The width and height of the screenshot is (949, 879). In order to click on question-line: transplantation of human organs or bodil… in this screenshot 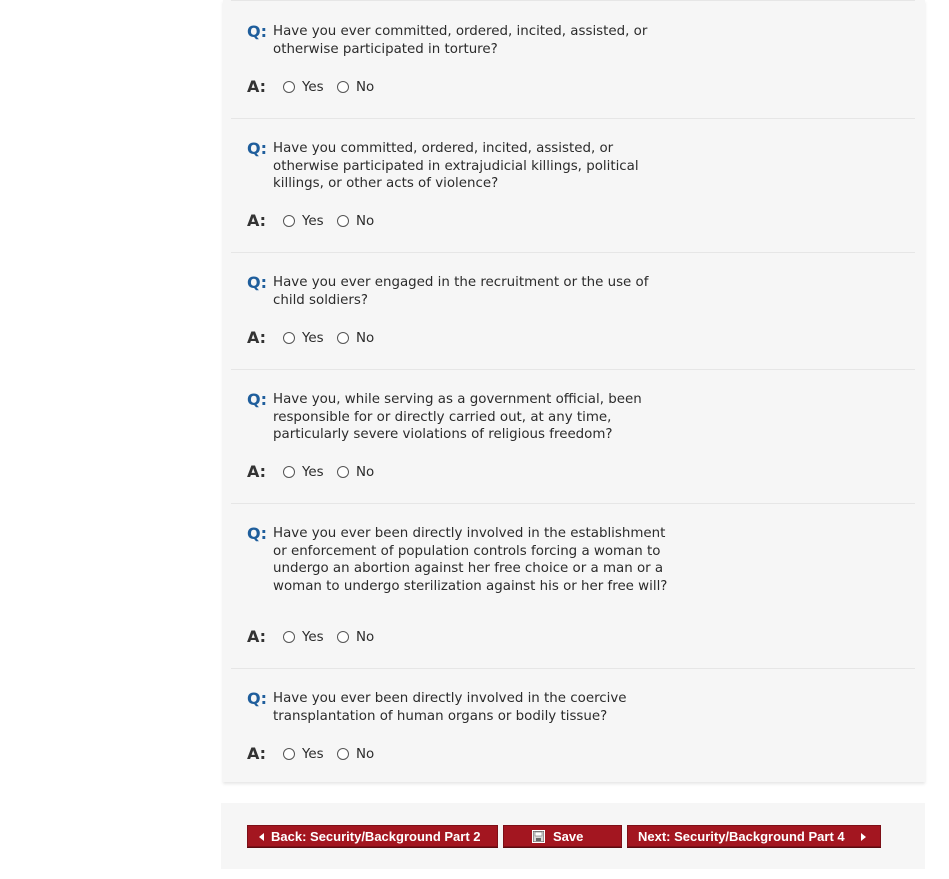, I will do `click(440, 716)`.